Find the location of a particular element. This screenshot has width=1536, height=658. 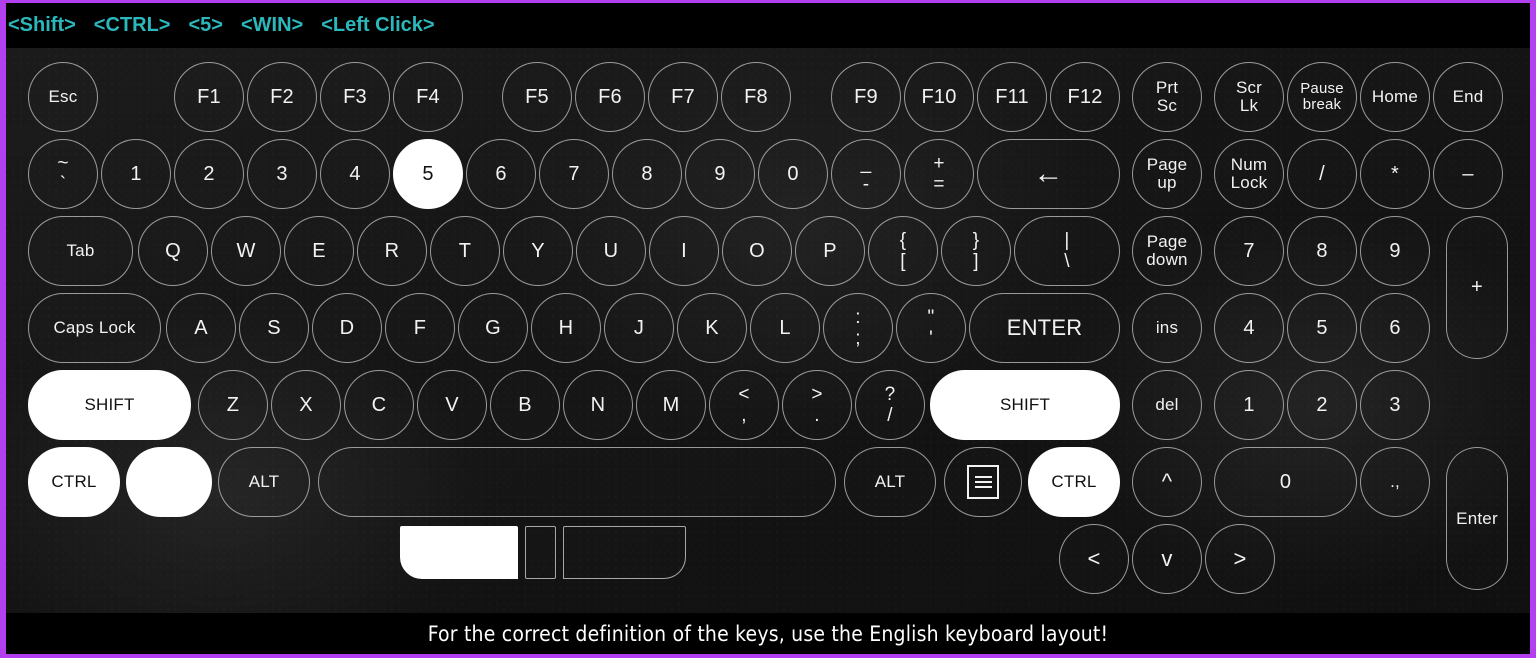

key-numpad-add: + is located at coordinates (1477, 287).